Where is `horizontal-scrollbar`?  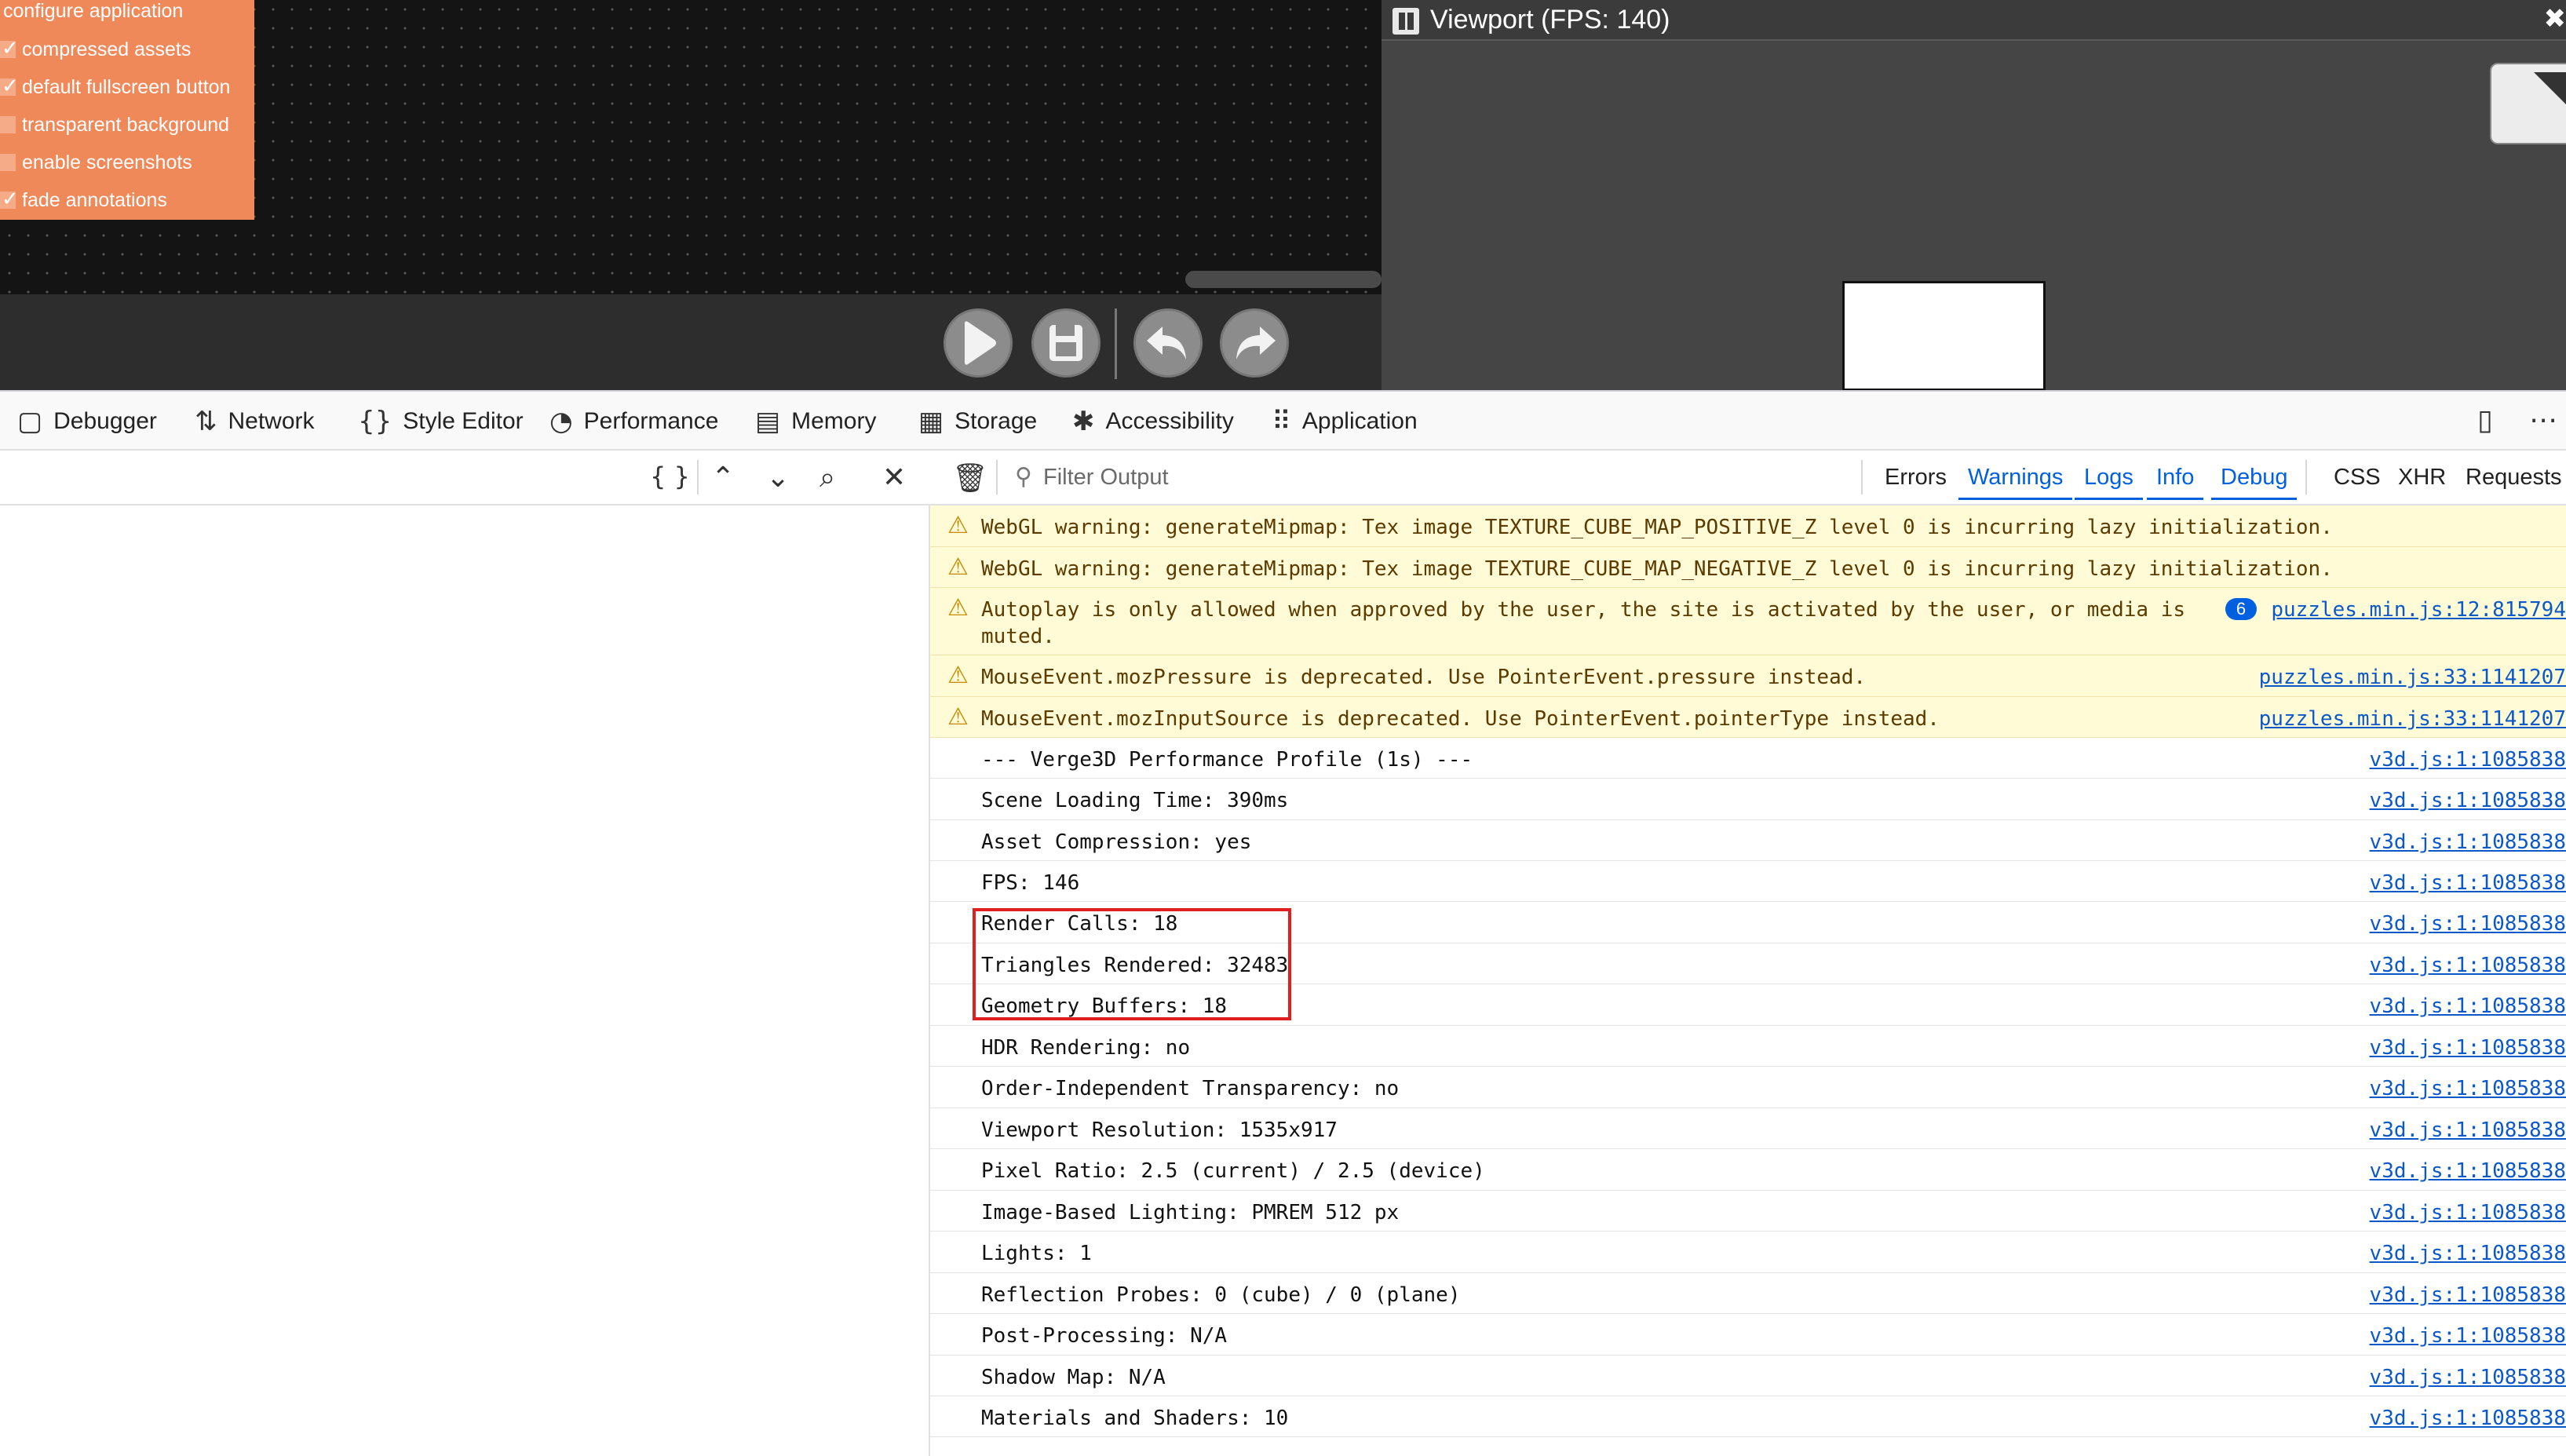 horizontal-scrollbar is located at coordinates (1283, 279).